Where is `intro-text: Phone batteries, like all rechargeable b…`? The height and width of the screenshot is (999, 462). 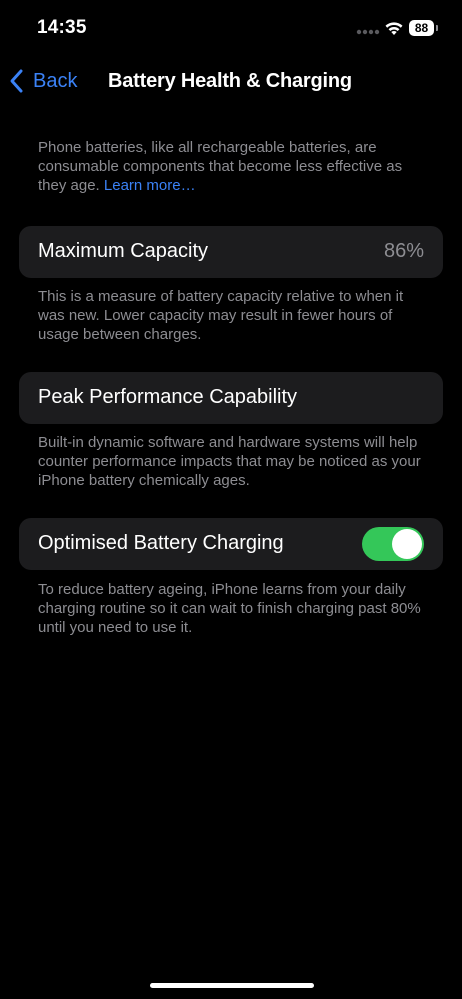 intro-text: Phone batteries, like all rechargeable b… is located at coordinates (220, 166).